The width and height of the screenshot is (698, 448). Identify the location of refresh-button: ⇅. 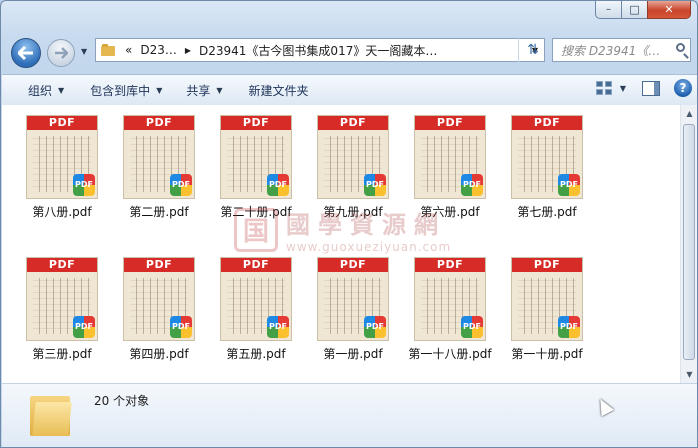
(532, 50).